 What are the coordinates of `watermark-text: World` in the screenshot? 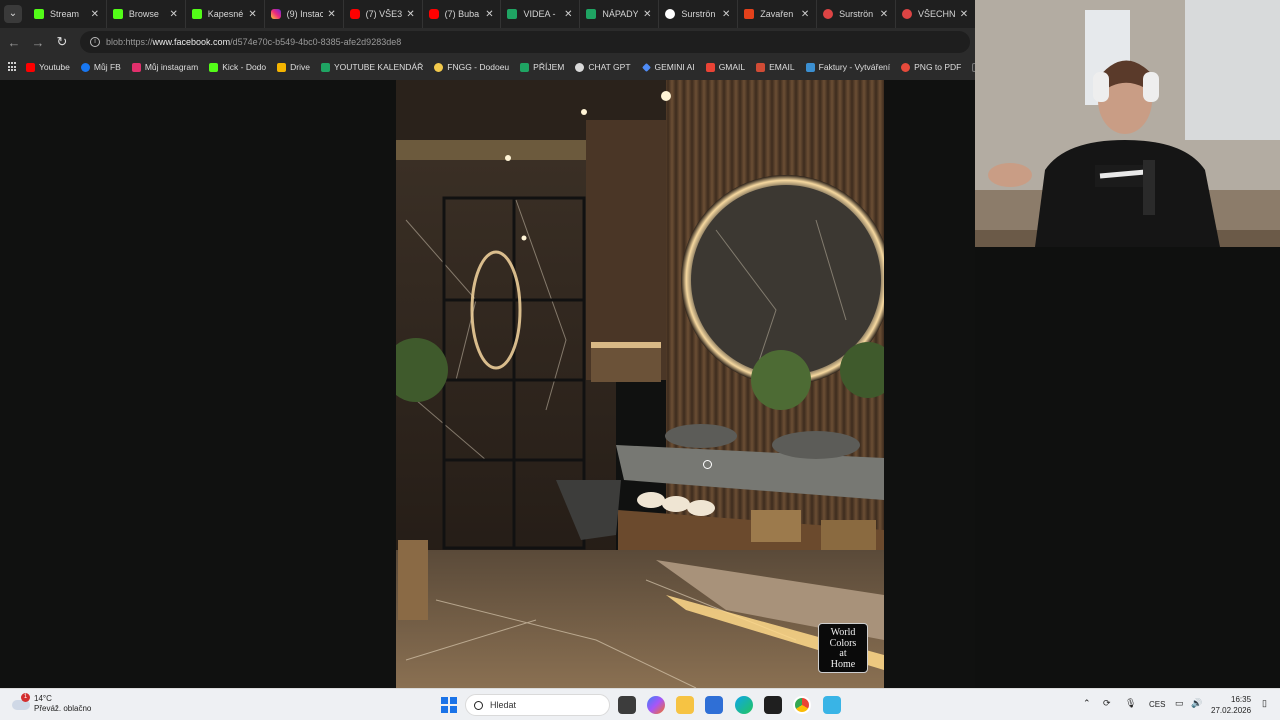 It's located at (843, 632).